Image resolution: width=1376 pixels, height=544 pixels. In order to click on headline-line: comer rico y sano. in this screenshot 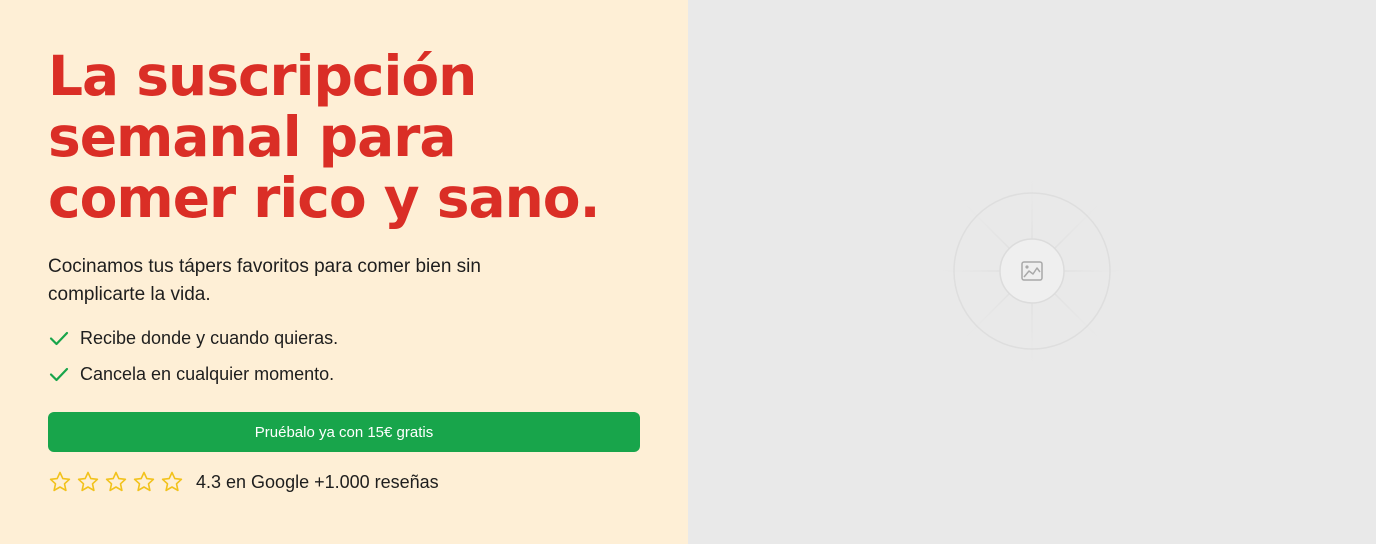, I will do `click(324, 198)`.